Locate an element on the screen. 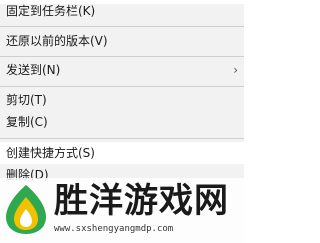  menu-item-label: 复制(C) is located at coordinates (27, 122).